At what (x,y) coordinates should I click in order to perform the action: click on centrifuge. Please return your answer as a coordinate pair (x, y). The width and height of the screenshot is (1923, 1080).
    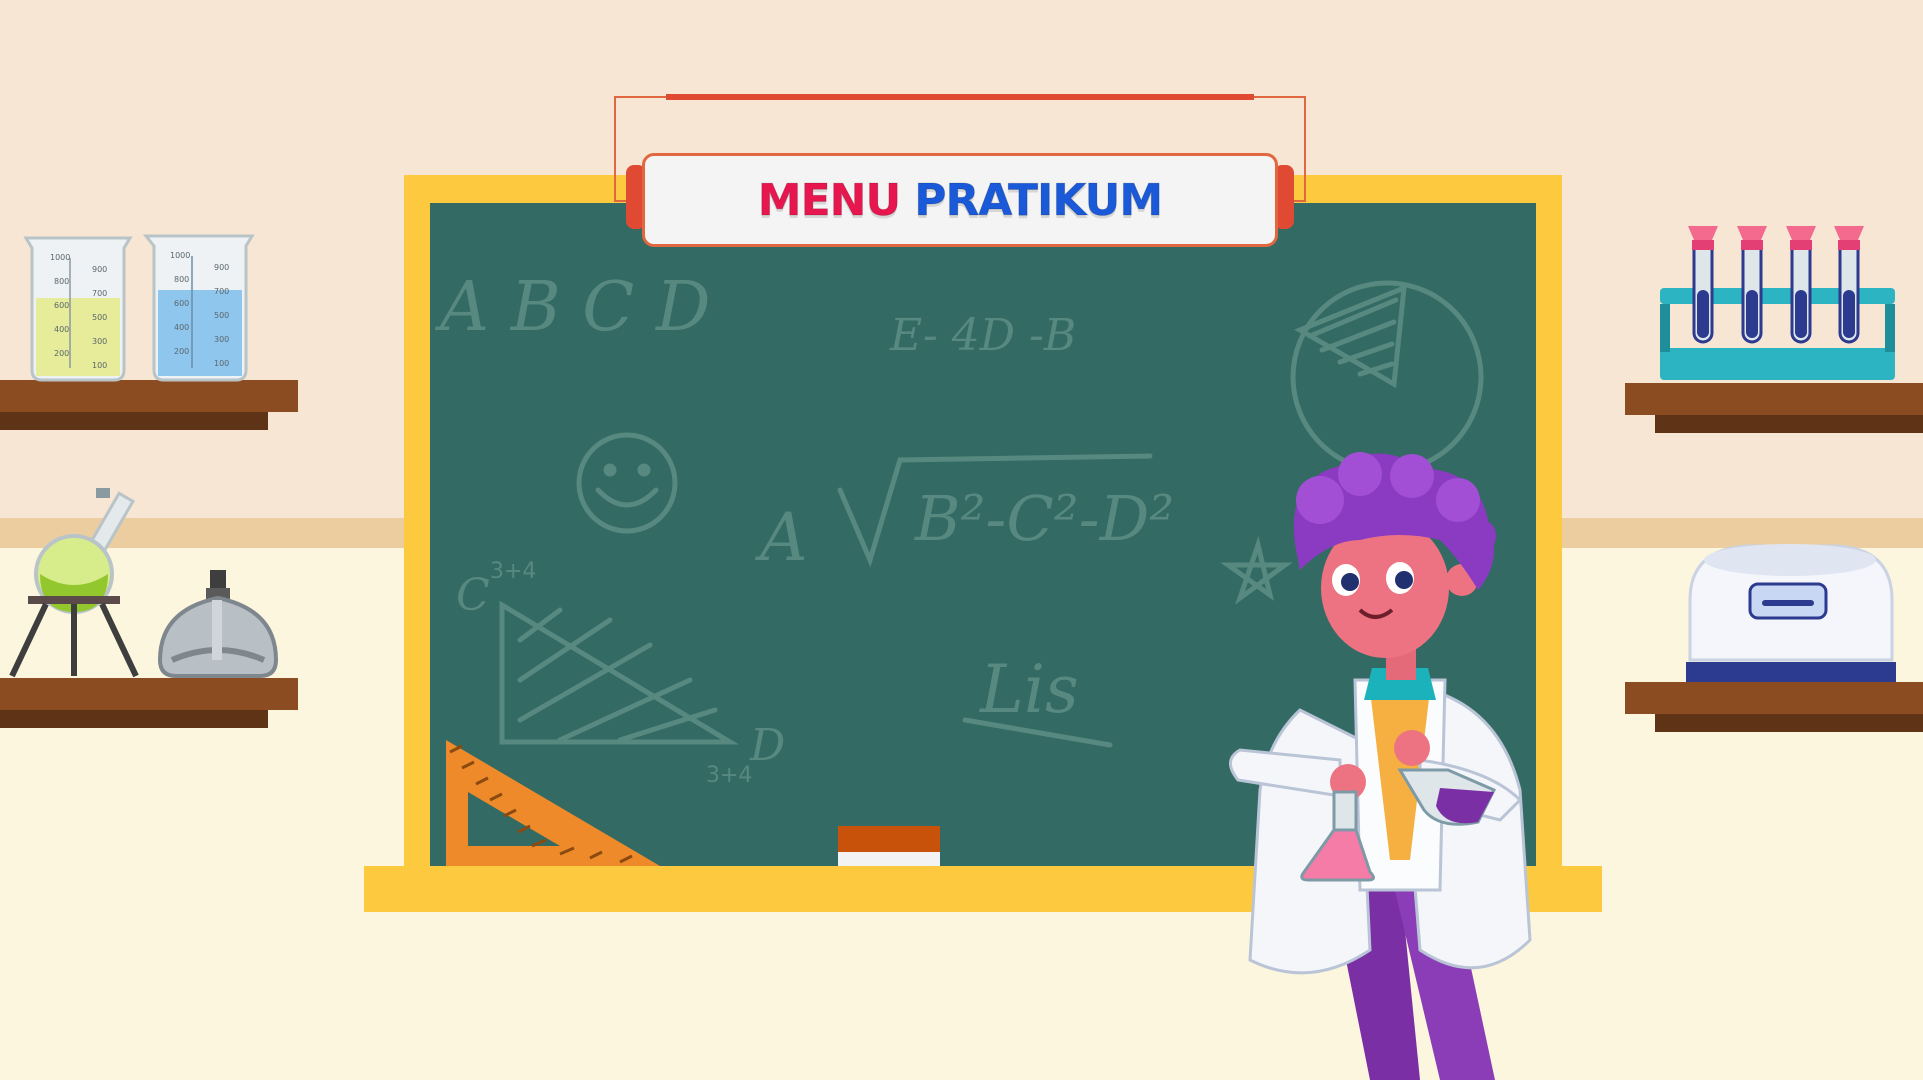
    Looking at the image, I should click on (1791, 613).